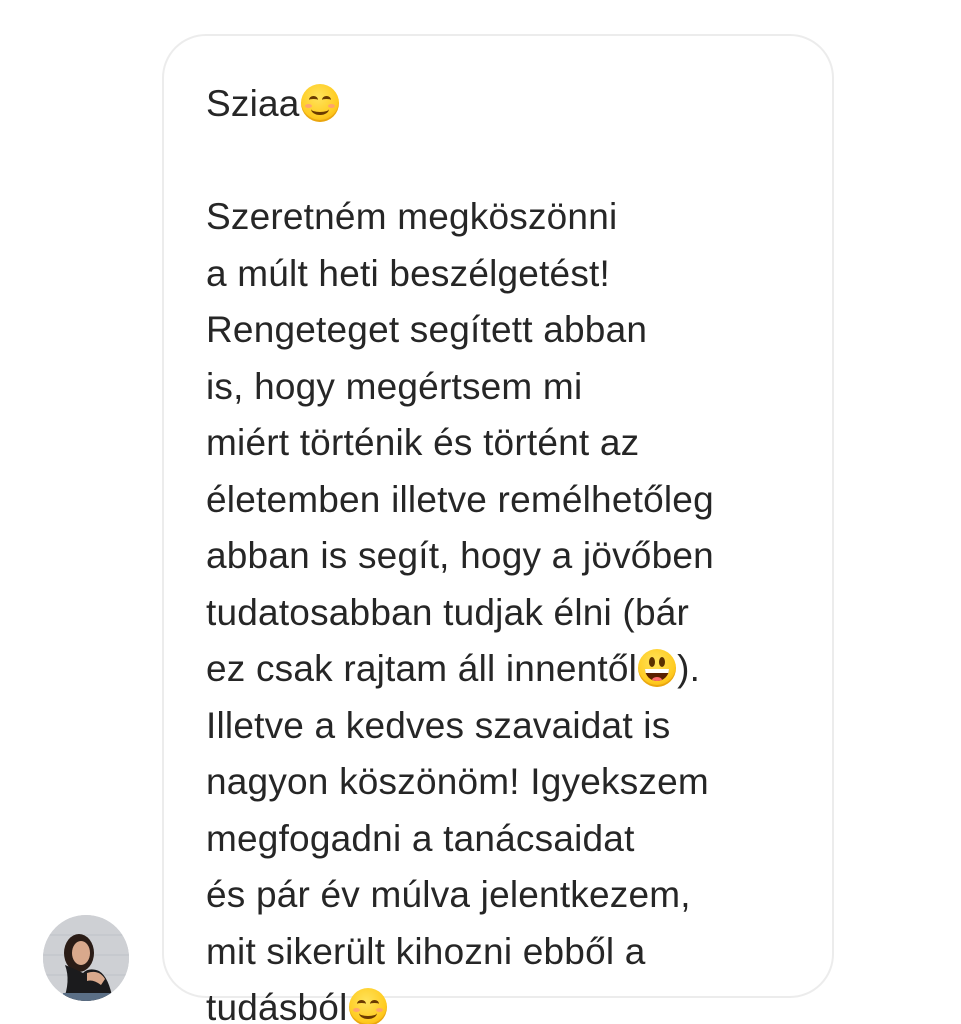 The width and height of the screenshot is (961, 1024). I want to click on message-line: és pár év múlva jelentkezem,, so click(448, 894).